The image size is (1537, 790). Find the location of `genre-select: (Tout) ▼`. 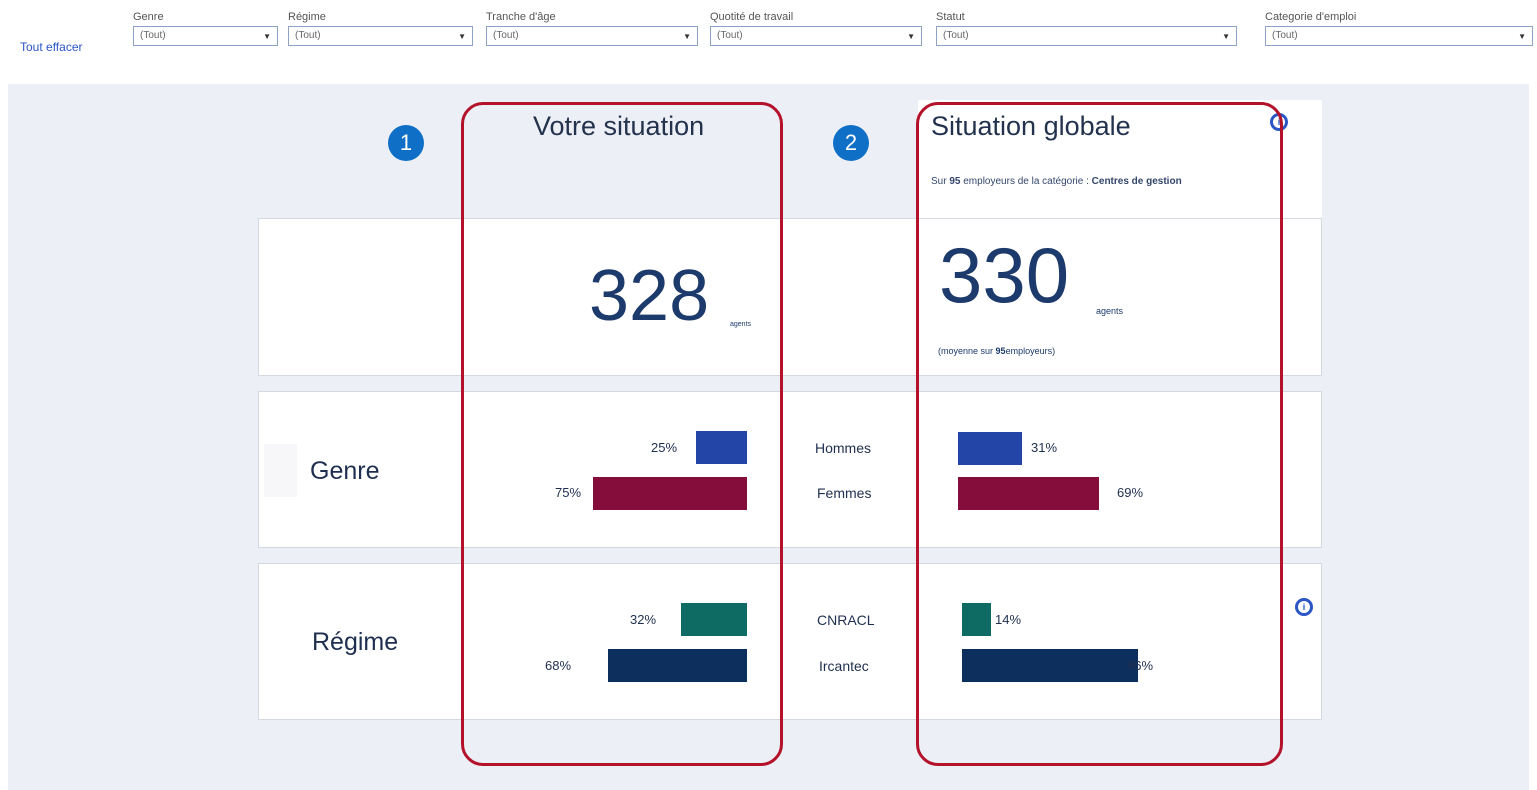

genre-select: (Tout) ▼ is located at coordinates (205, 36).